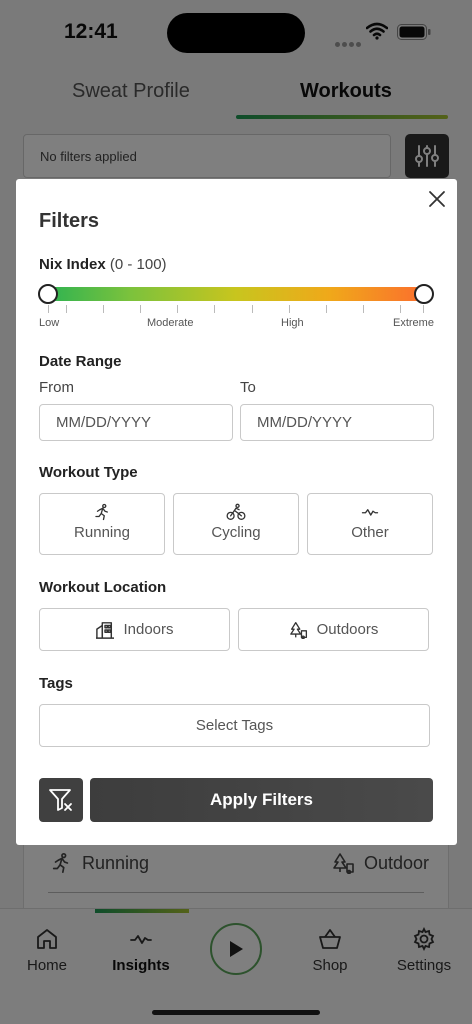 This screenshot has height=1024, width=472. Describe the element at coordinates (236, 294) in the screenshot. I see `nix-index-slider-track` at that location.